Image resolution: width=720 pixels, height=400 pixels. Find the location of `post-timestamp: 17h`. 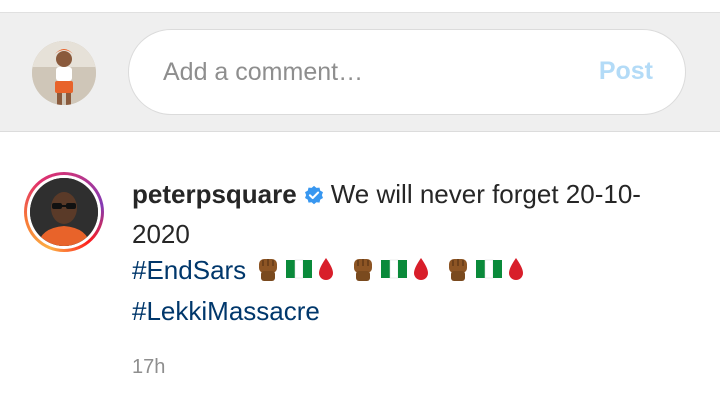

post-timestamp: 17h is located at coordinates (148, 367).